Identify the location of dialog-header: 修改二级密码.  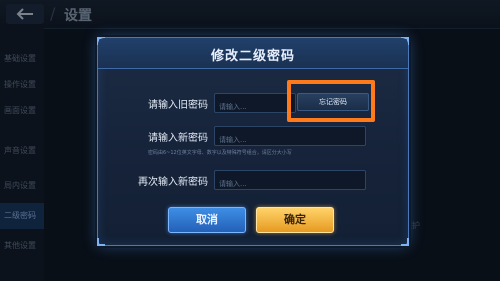
(253, 53).